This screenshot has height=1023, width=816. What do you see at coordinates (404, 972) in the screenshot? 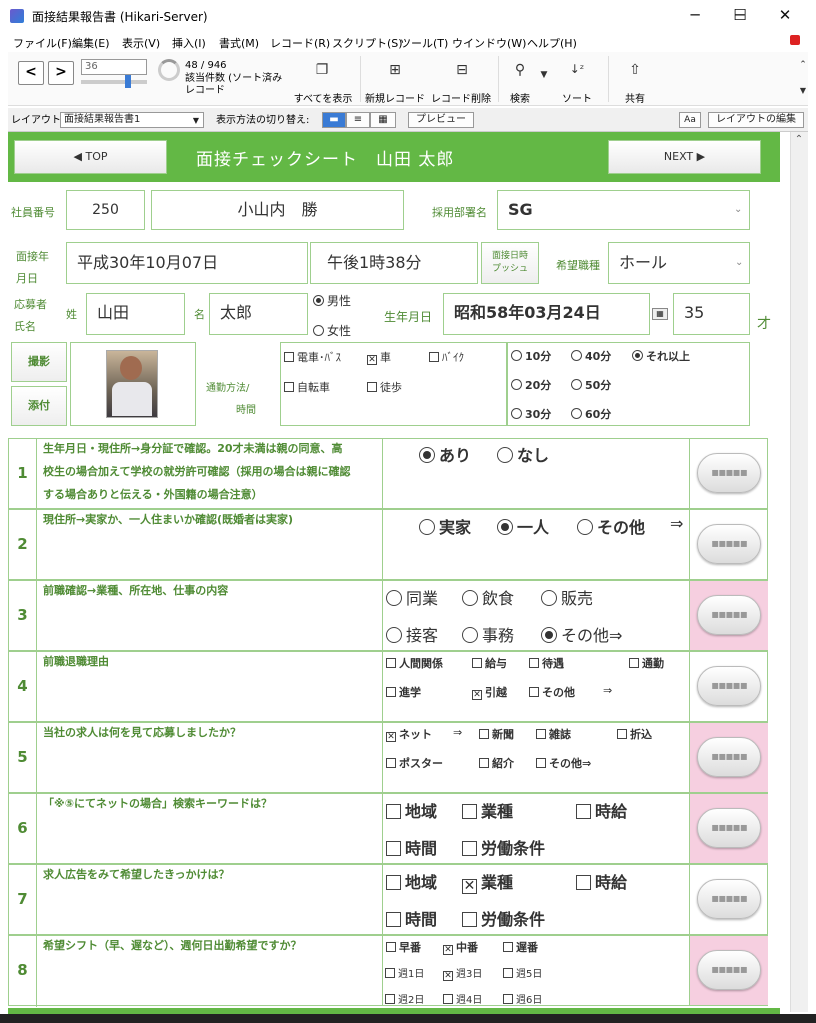
I see `q8-week1-checkbox: 週1日` at bounding box center [404, 972].